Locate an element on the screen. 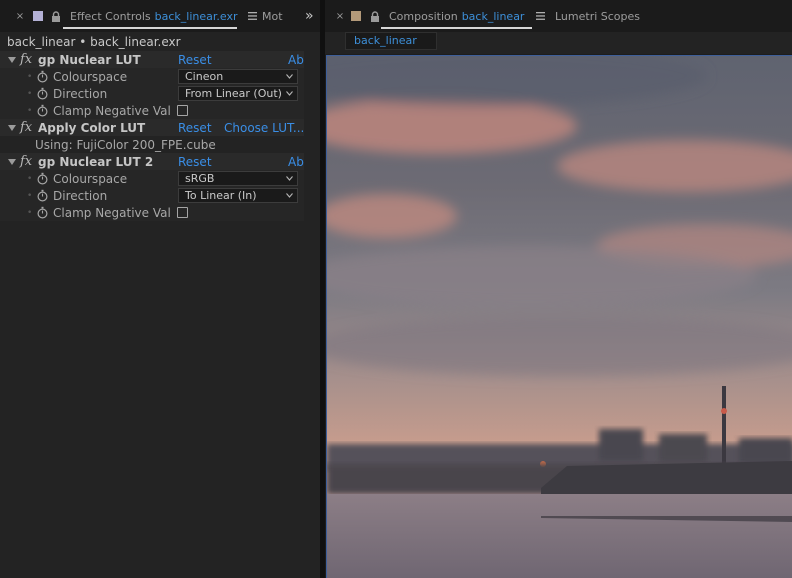 The height and width of the screenshot is (578, 792). effect-controls-tabbar: × Effect Controls back_linear.exr Mot » is located at coordinates (160, 16).